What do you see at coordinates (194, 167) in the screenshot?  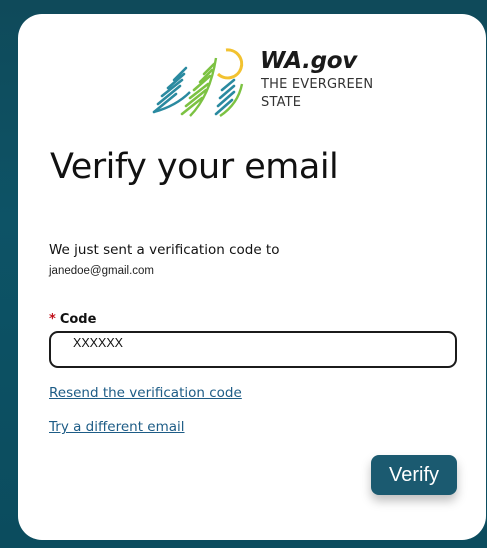 I see `page-title: Verify your email` at bounding box center [194, 167].